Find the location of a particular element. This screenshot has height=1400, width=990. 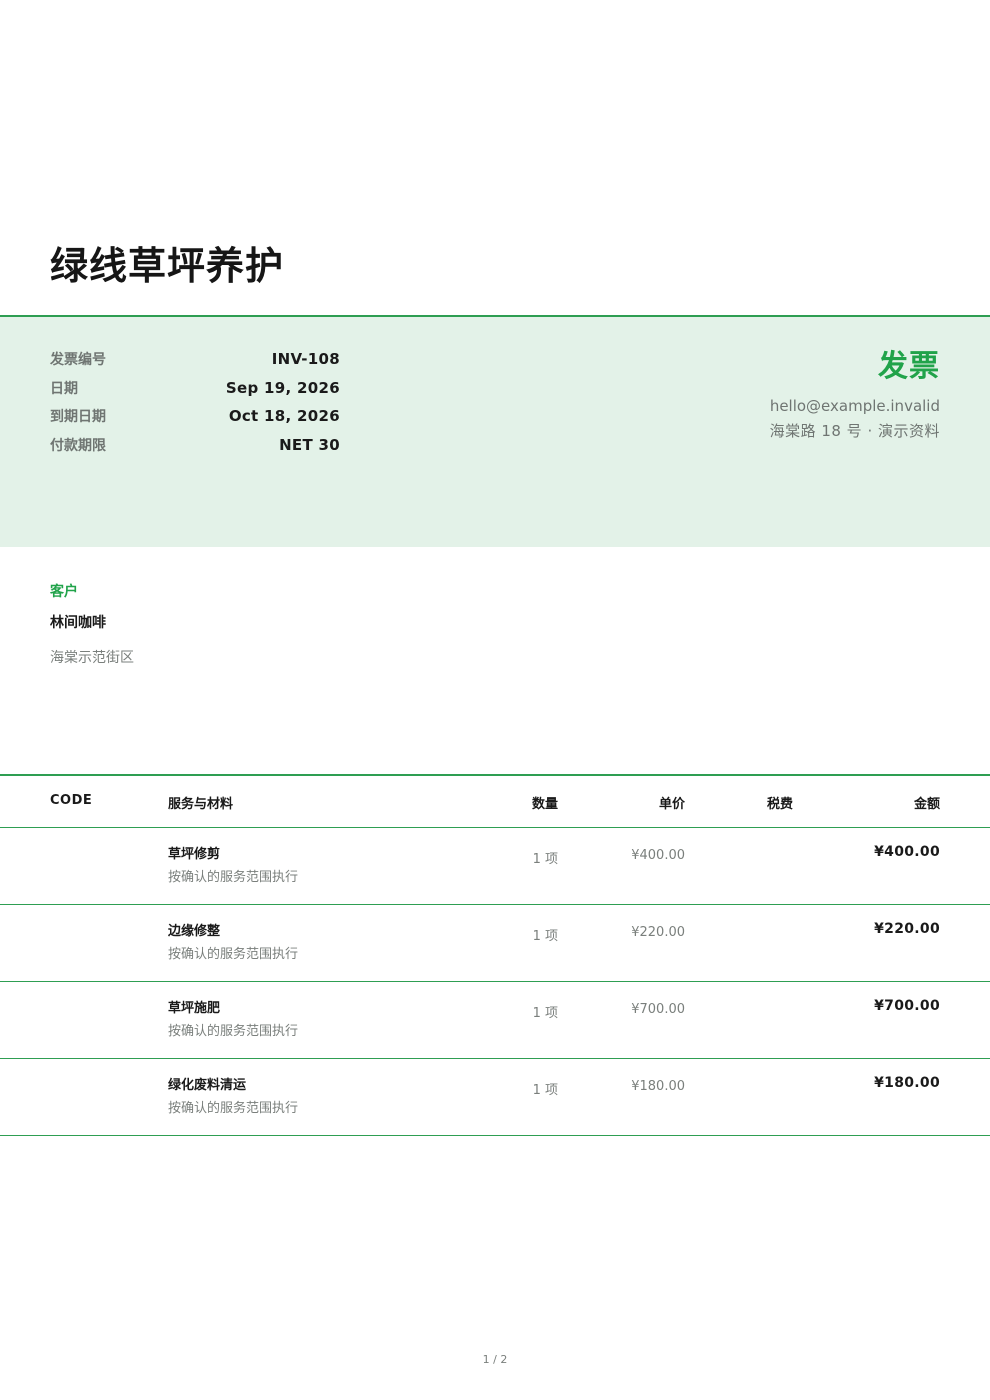

header-description: 服务与材料 is located at coordinates (201, 804).